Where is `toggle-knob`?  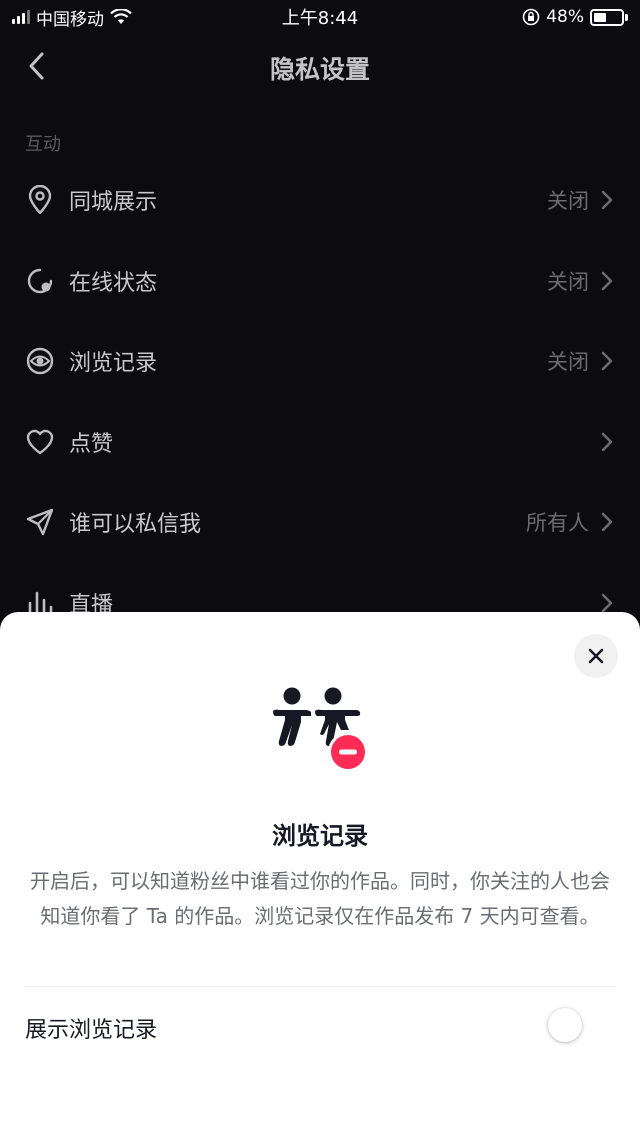
toggle-knob is located at coordinates (565, 1025).